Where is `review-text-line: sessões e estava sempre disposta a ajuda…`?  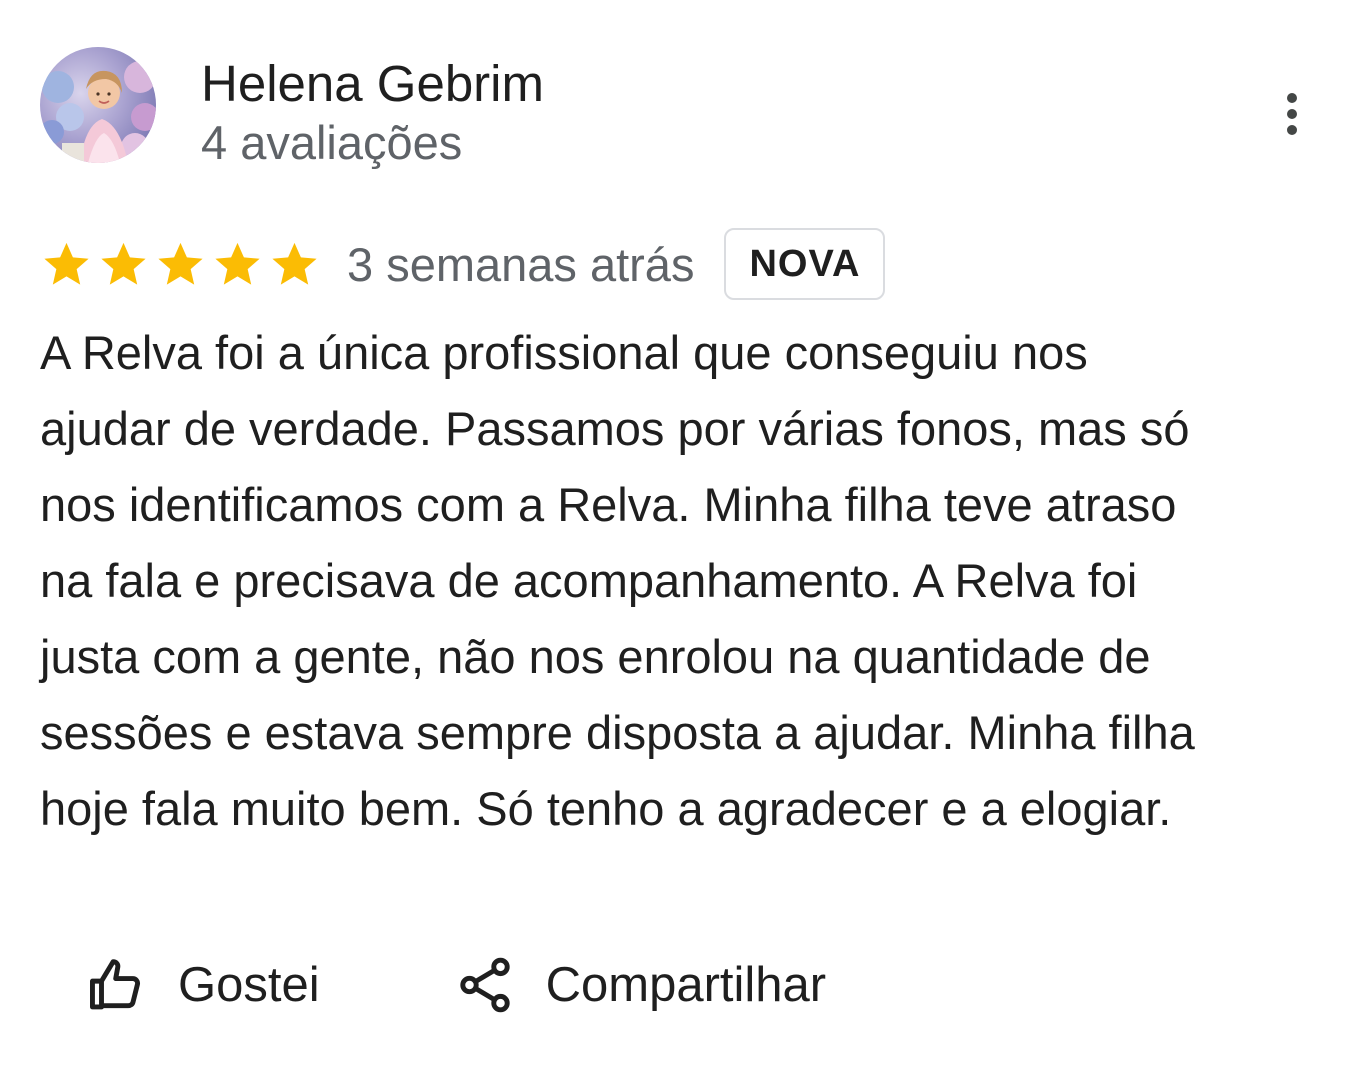
review-text-line: sessões e estava sempre disposta a ajuda… is located at coordinates (617, 732).